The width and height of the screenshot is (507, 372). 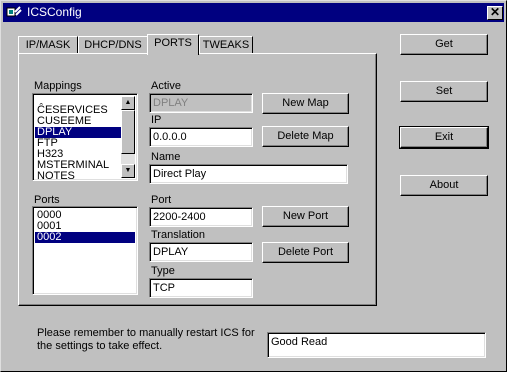 What do you see at coordinates (305, 252) in the screenshot?
I see `delete-port-button: Delete Port` at bounding box center [305, 252].